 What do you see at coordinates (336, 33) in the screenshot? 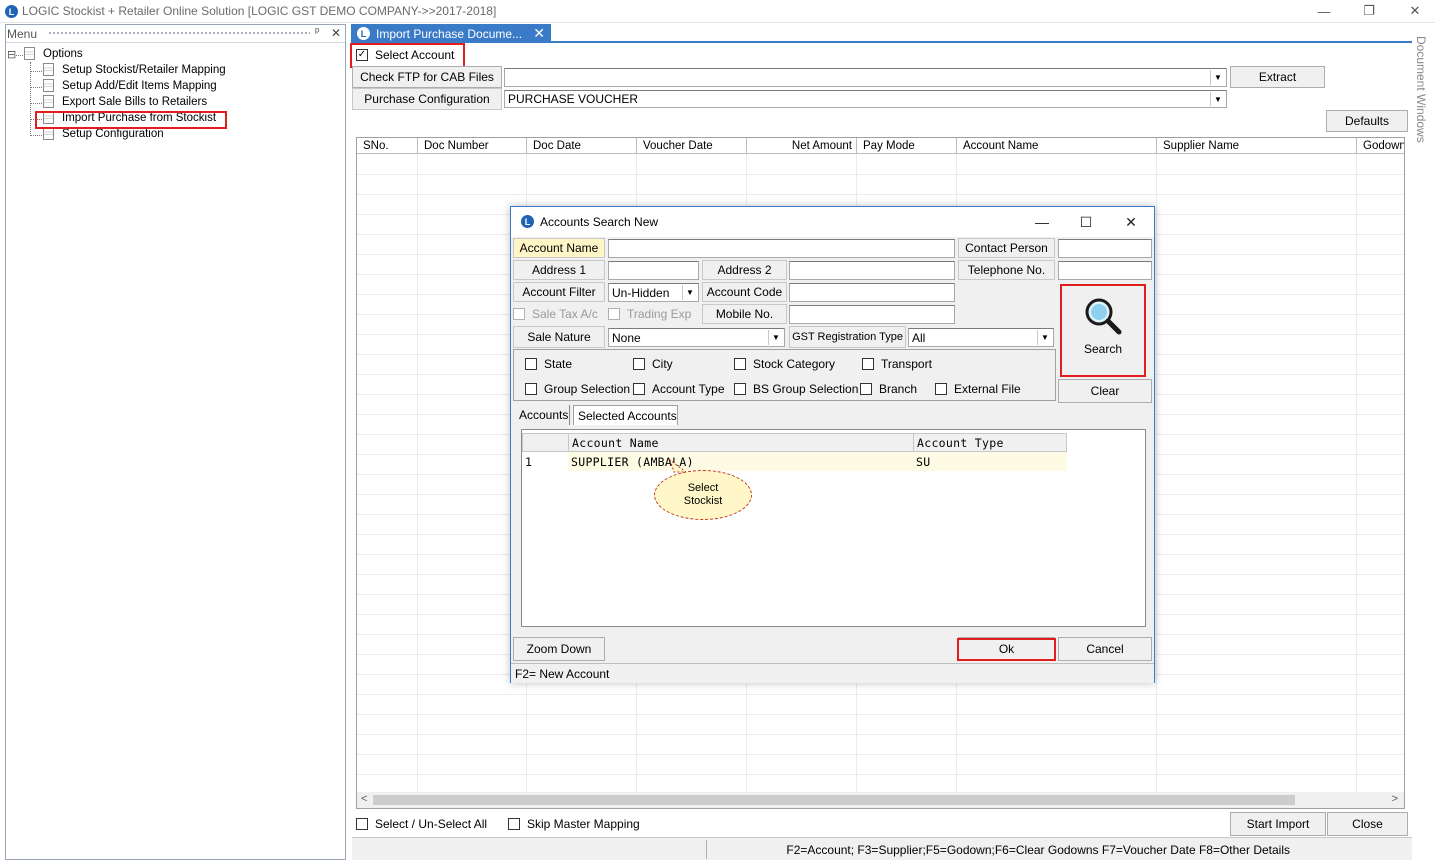
I see `menu-close-icon: ✕` at bounding box center [336, 33].